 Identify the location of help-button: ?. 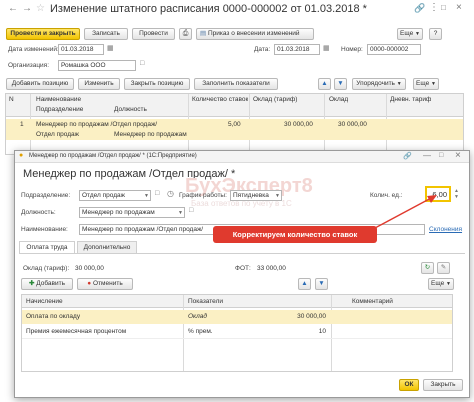
(435, 34).